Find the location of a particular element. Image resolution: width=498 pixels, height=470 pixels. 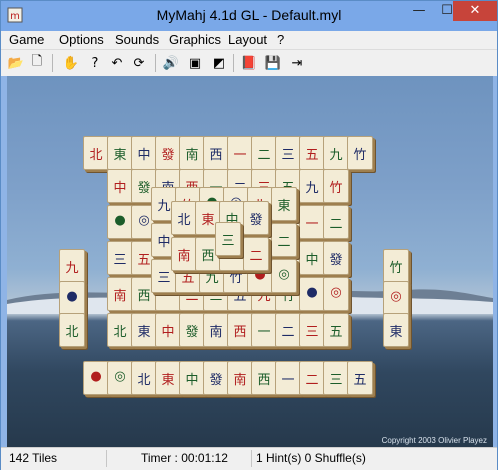

tile-symbol: 竹 is located at coordinates (336, 188).